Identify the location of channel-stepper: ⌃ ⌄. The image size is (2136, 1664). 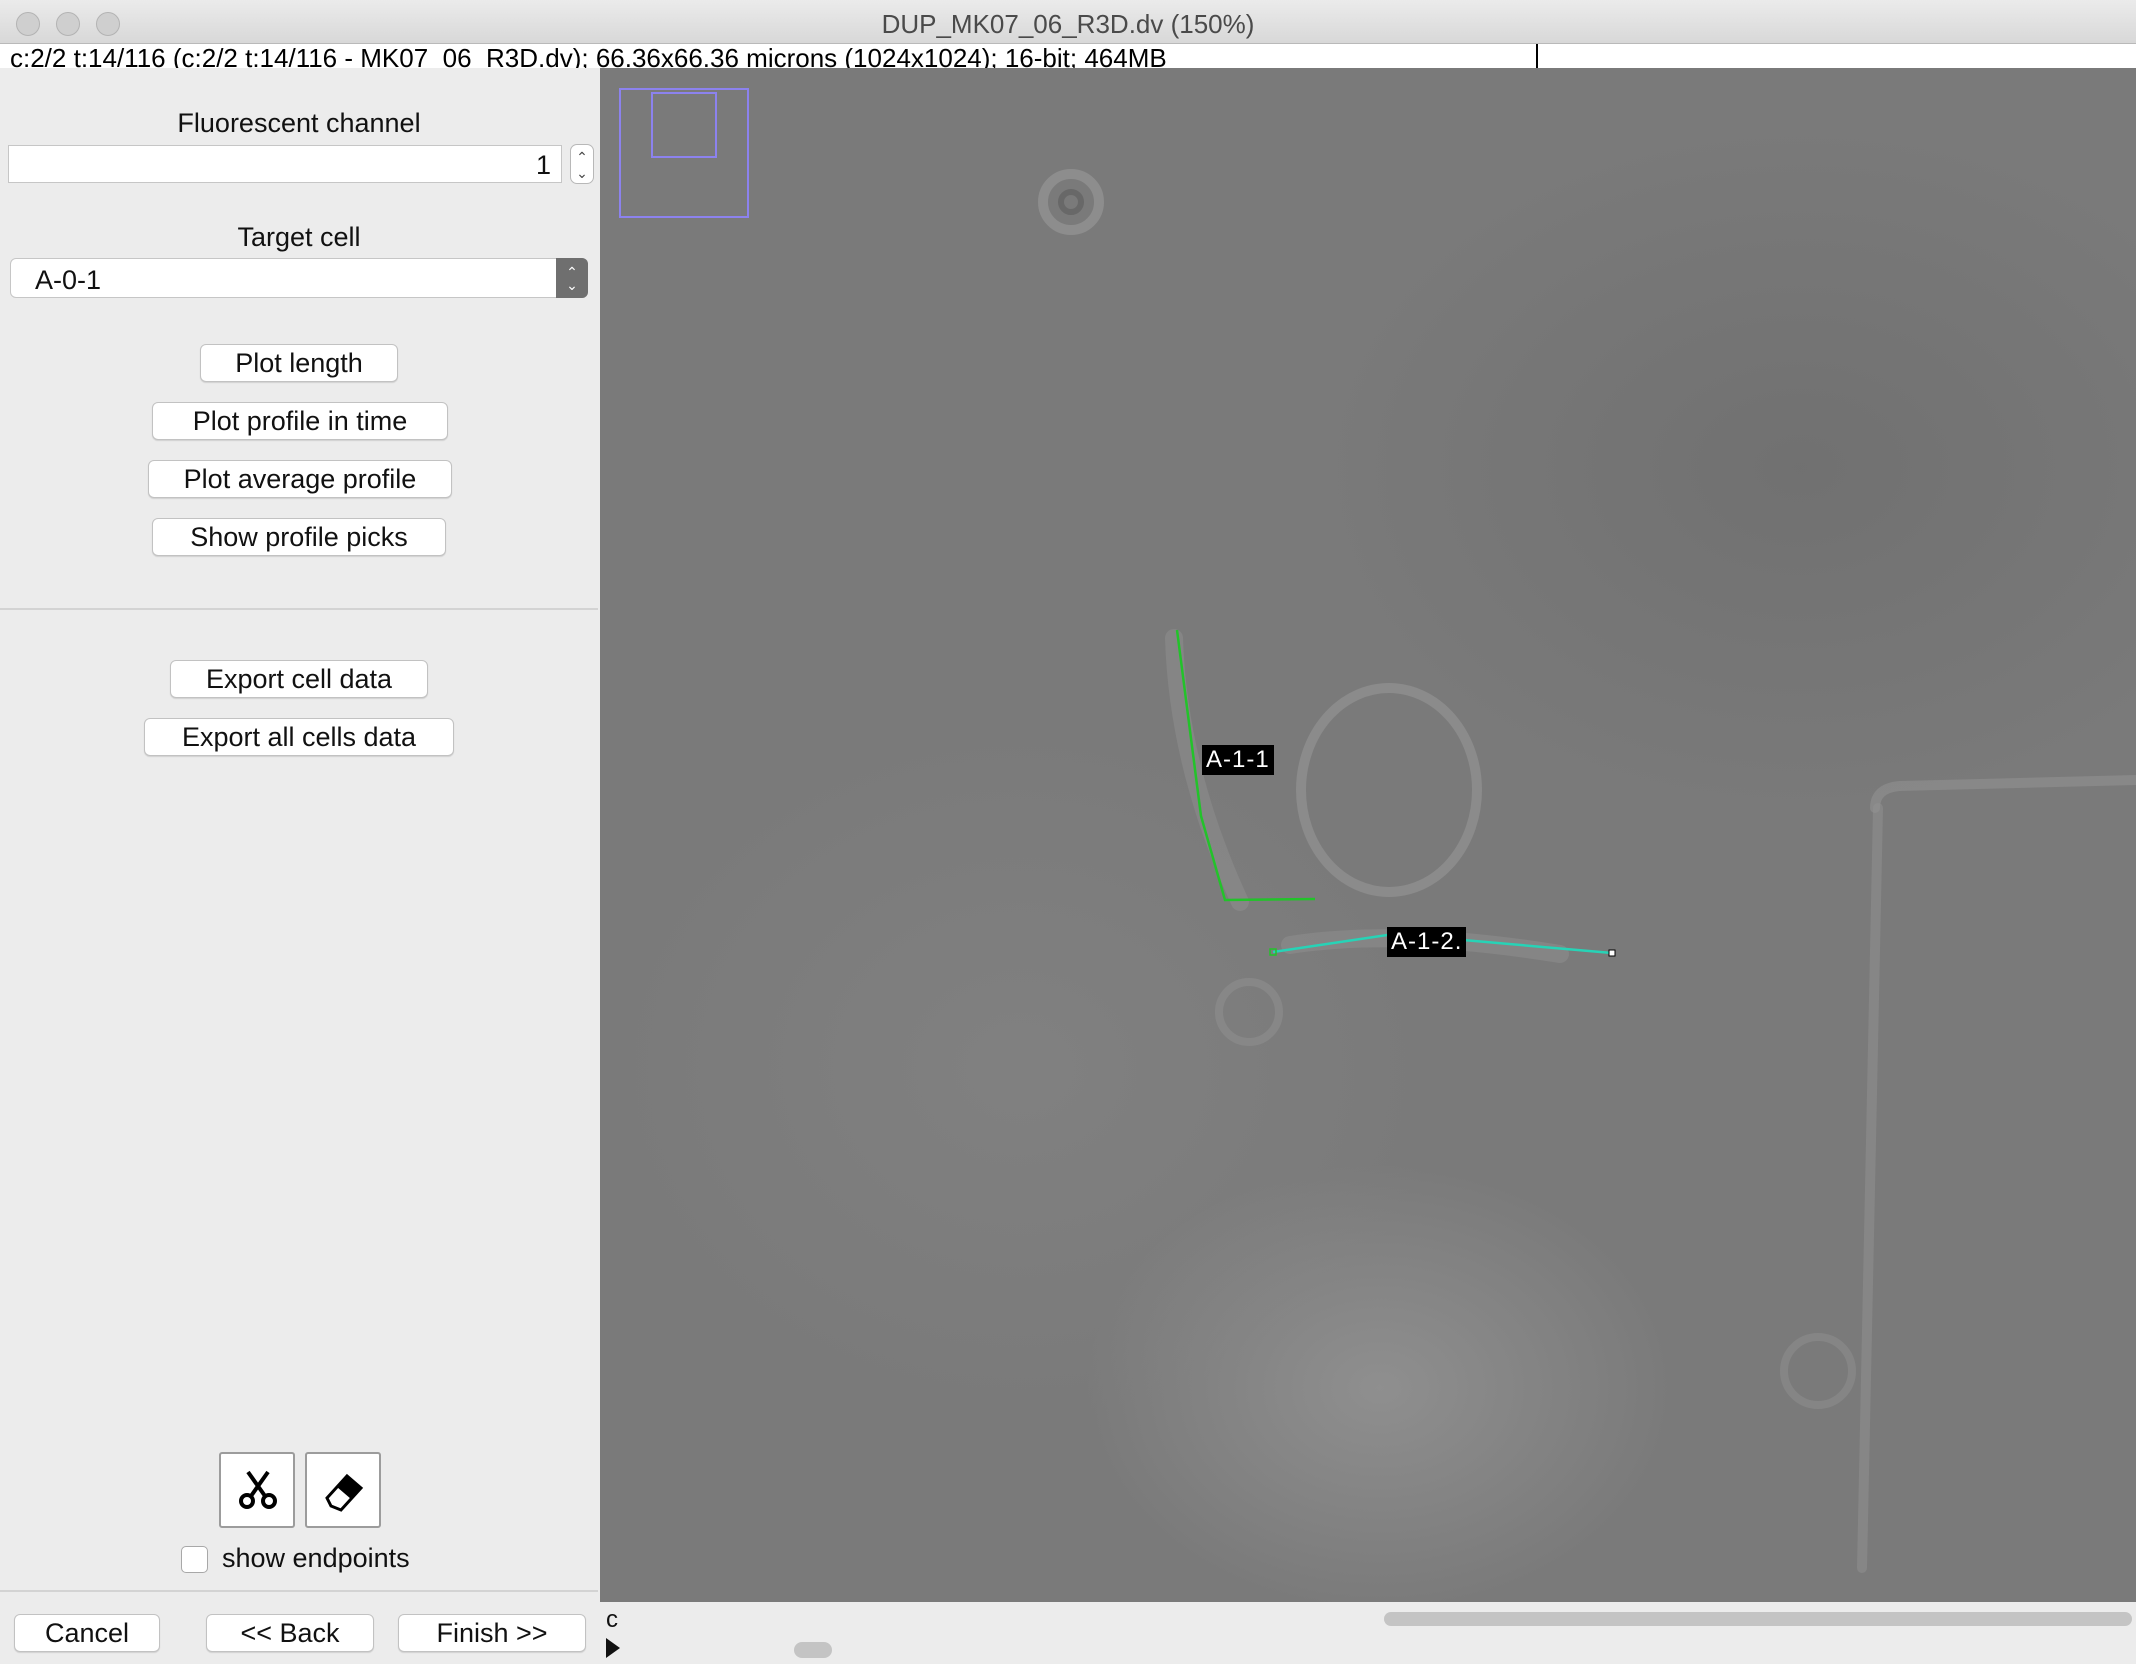
(582, 164).